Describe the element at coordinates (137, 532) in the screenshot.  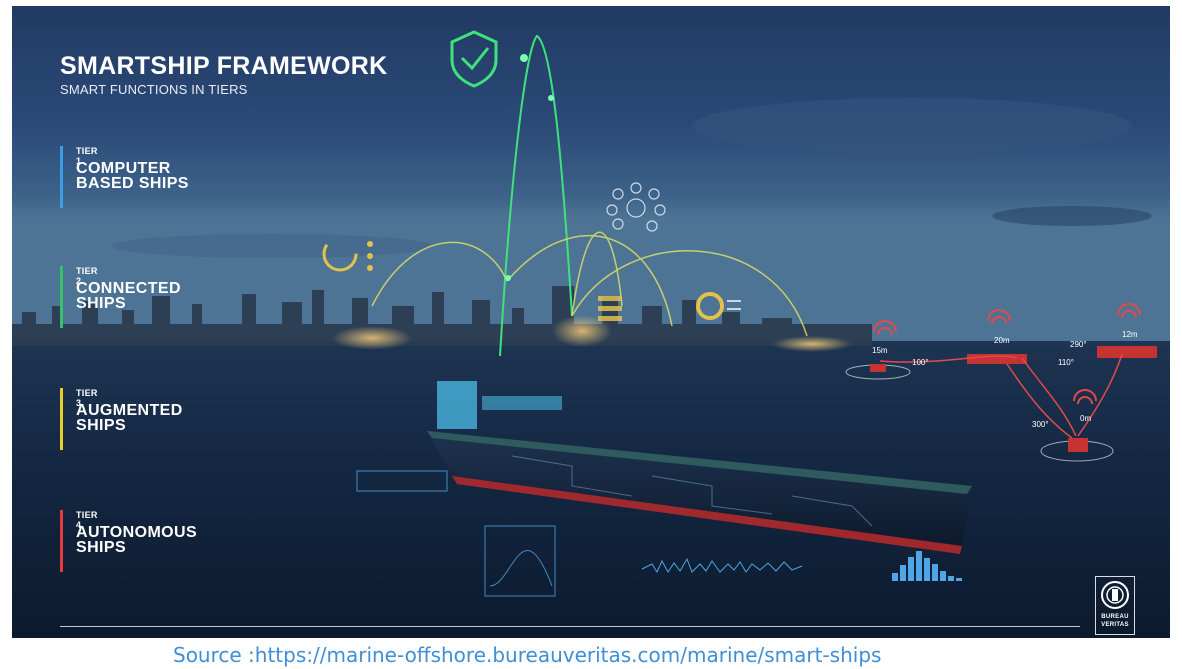
I see `tier-4-name-line1: AUTONOMOUS` at that location.